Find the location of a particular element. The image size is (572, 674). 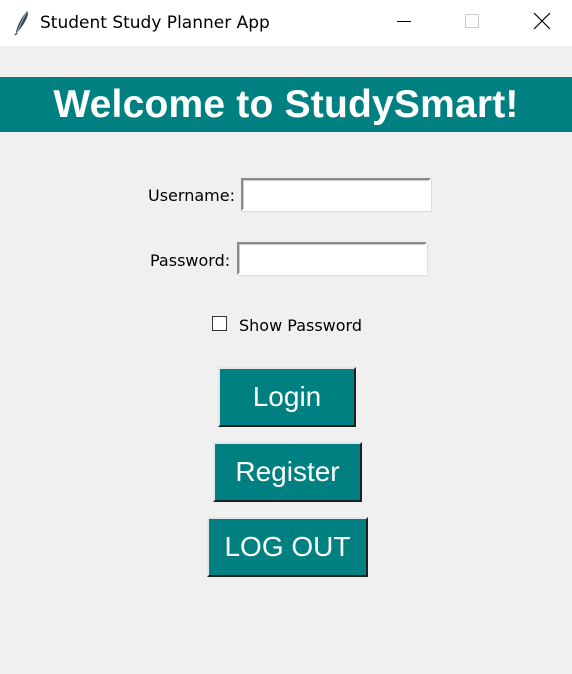

feather-icon is located at coordinates (22, 23).